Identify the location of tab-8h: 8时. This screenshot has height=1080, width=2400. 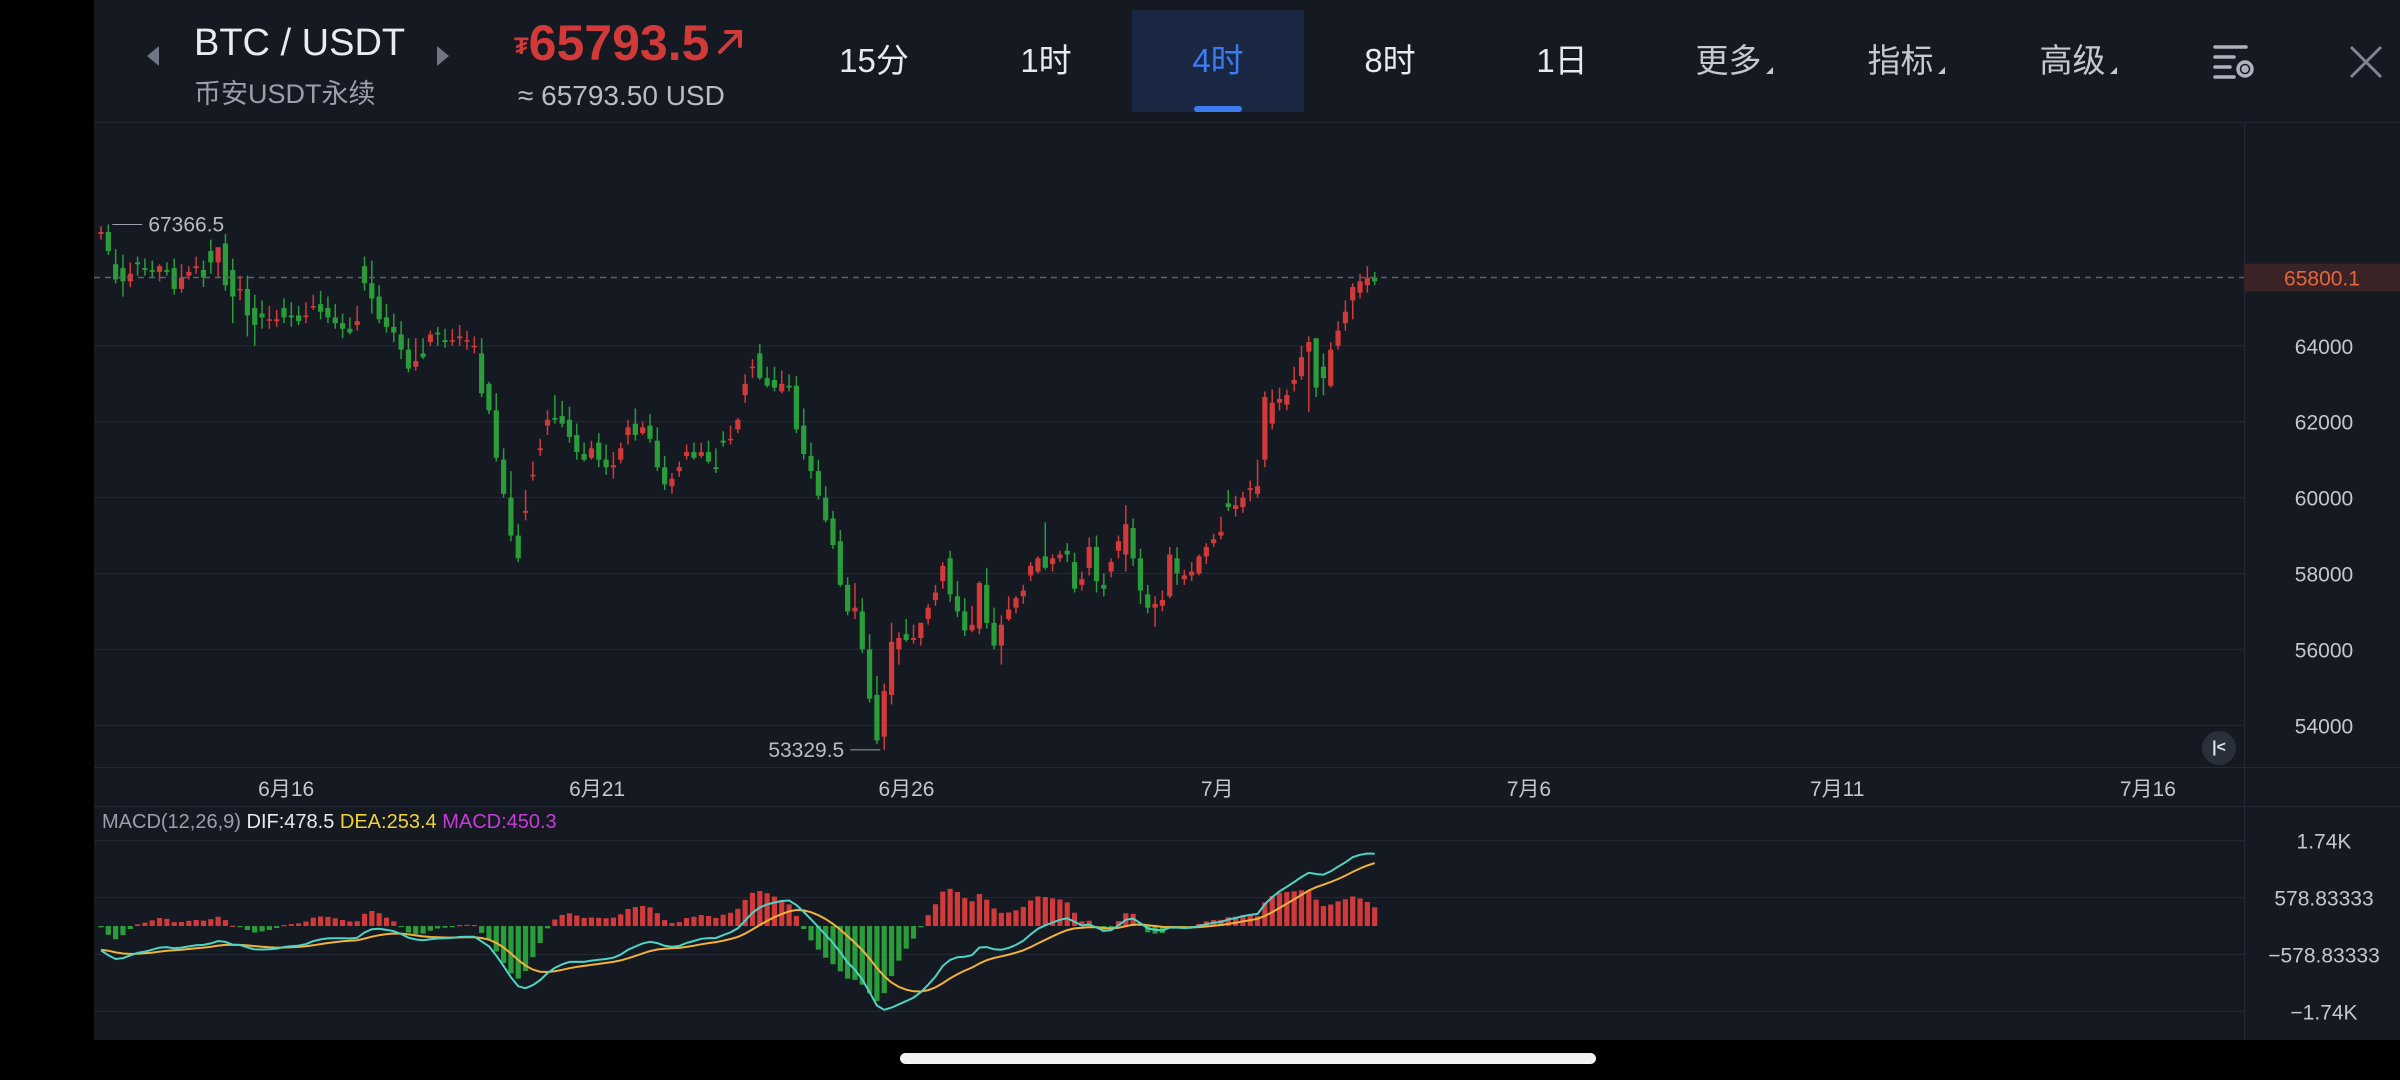
(1390, 61).